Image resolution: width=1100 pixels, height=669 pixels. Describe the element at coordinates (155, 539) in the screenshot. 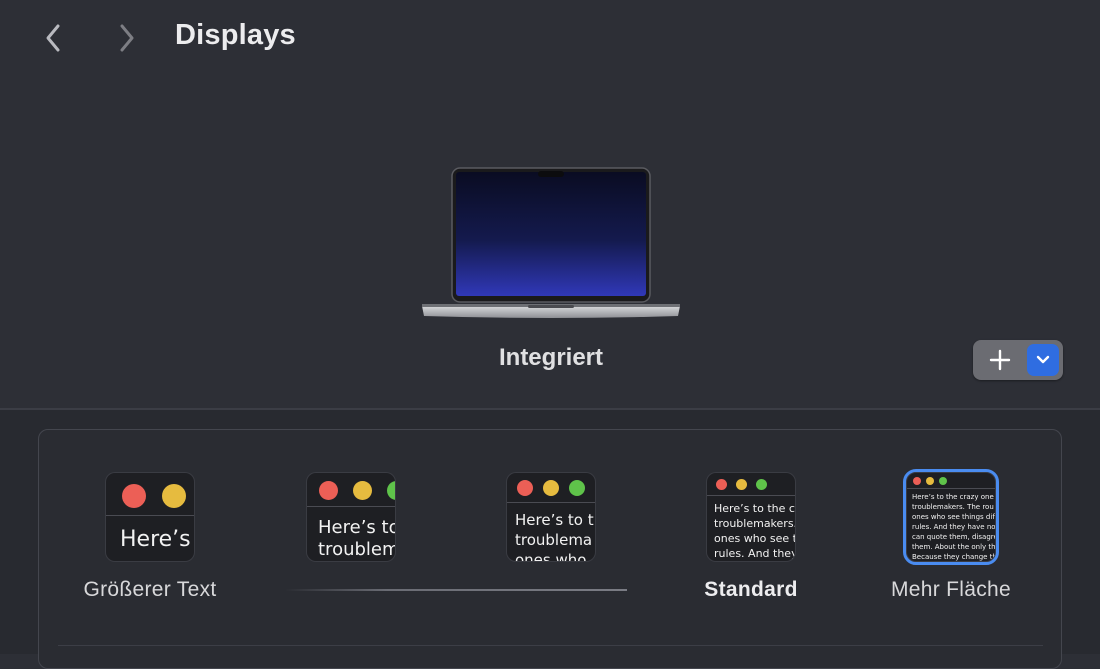

I see `sample-text: Here’s` at that location.